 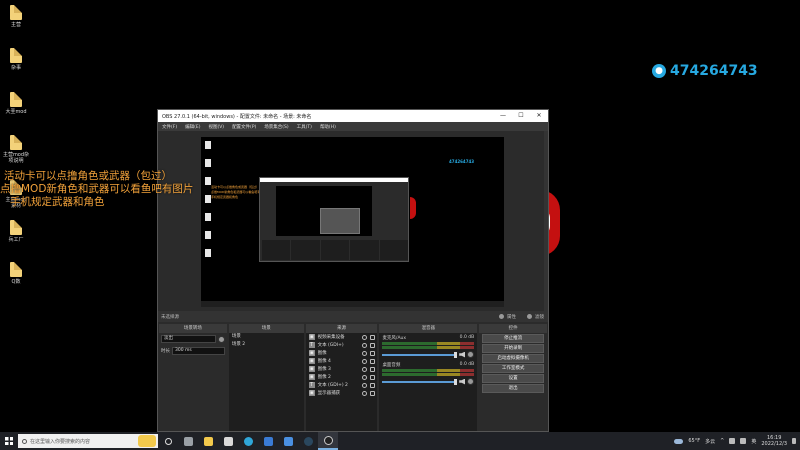 What do you see at coordinates (60, 441) in the screenshot?
I see `search-placeholder: 在这里输入你要搜索的内容` at bounding box center [60, 441].